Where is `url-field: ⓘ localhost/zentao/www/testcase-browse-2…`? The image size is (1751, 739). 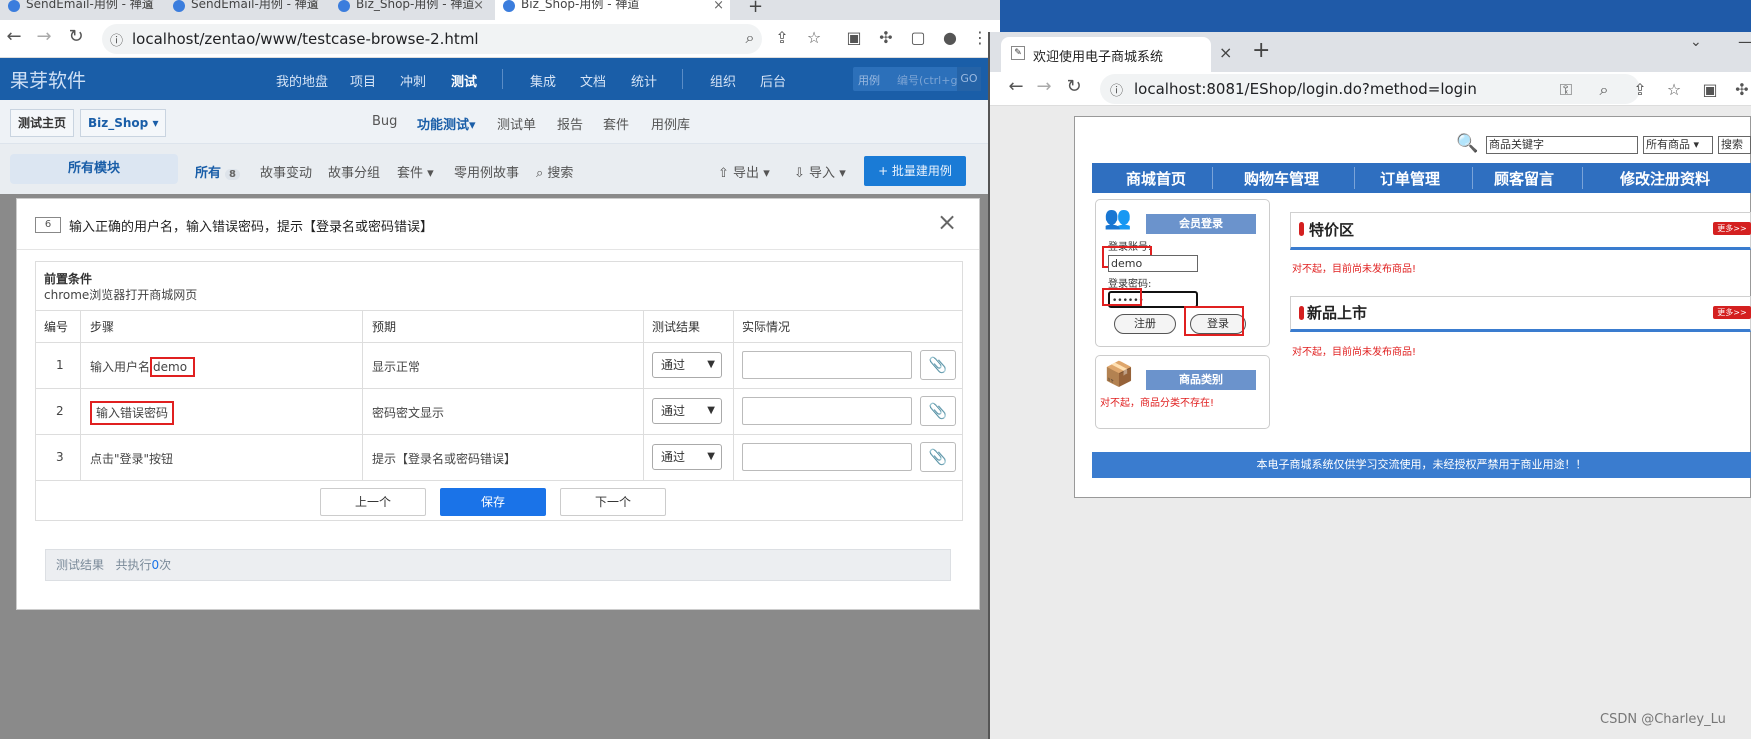 url-field: ⓘ localhost/zentao/www/testcase-browse-2… is located at coordinates (432, 39).